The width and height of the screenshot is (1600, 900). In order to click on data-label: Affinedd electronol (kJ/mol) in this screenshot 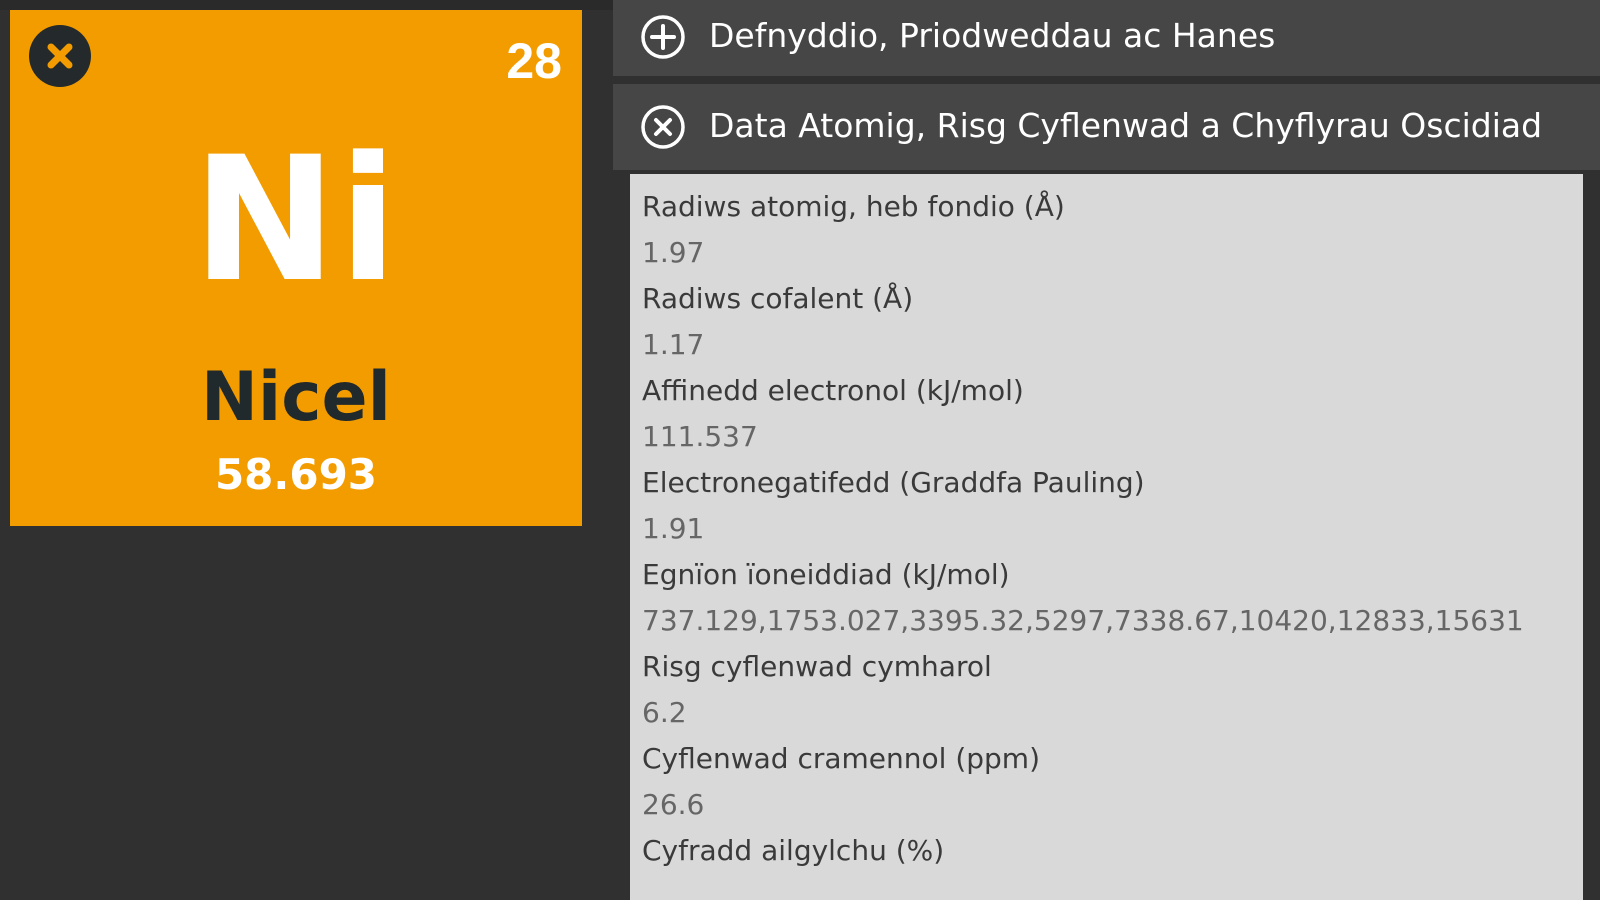, I will do `click(833, 390)`.